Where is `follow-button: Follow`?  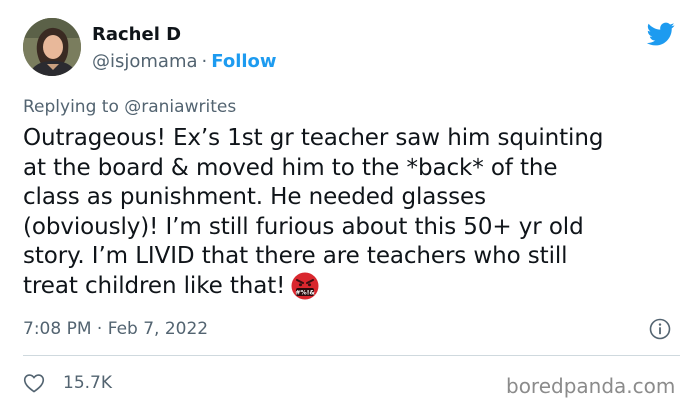 follow-button: Follow is located at coordinates (243, 61).